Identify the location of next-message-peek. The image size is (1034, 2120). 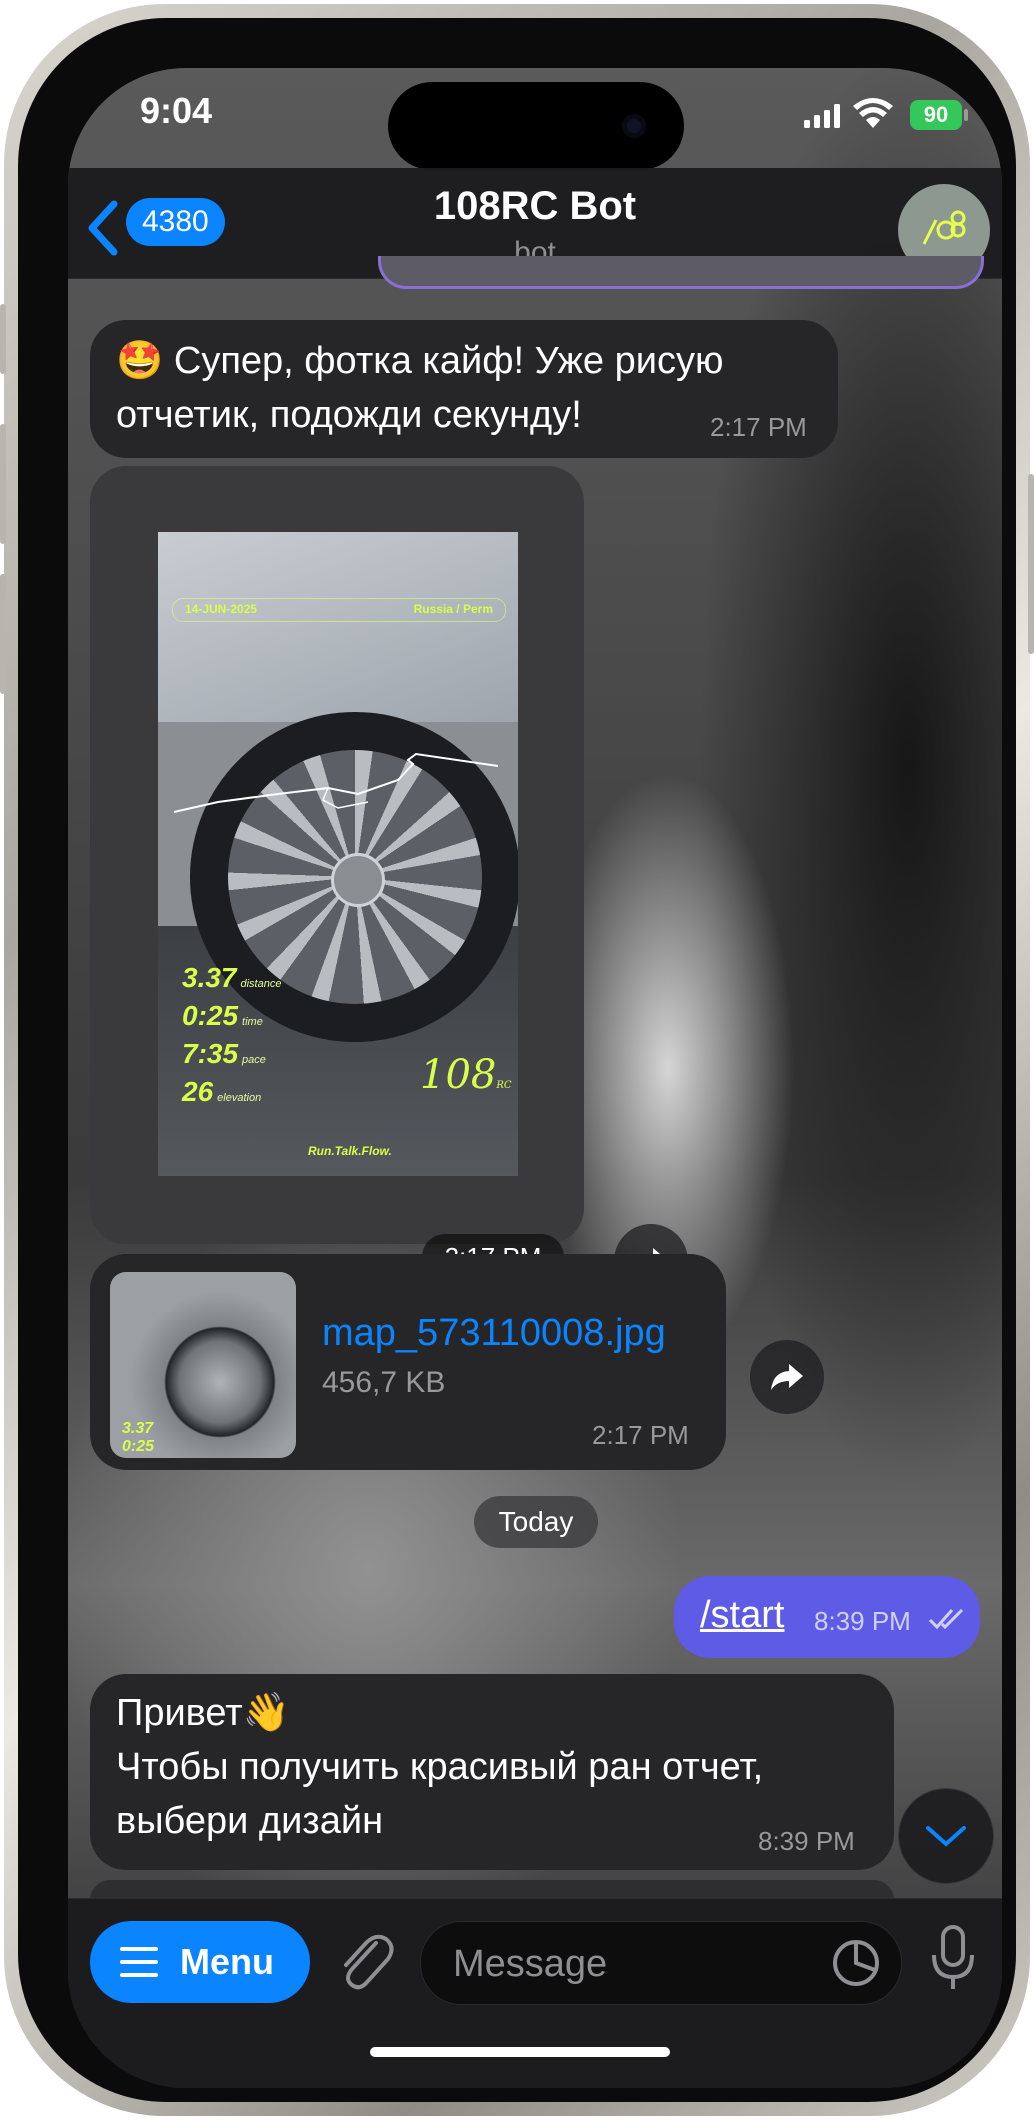
(492, 1890).